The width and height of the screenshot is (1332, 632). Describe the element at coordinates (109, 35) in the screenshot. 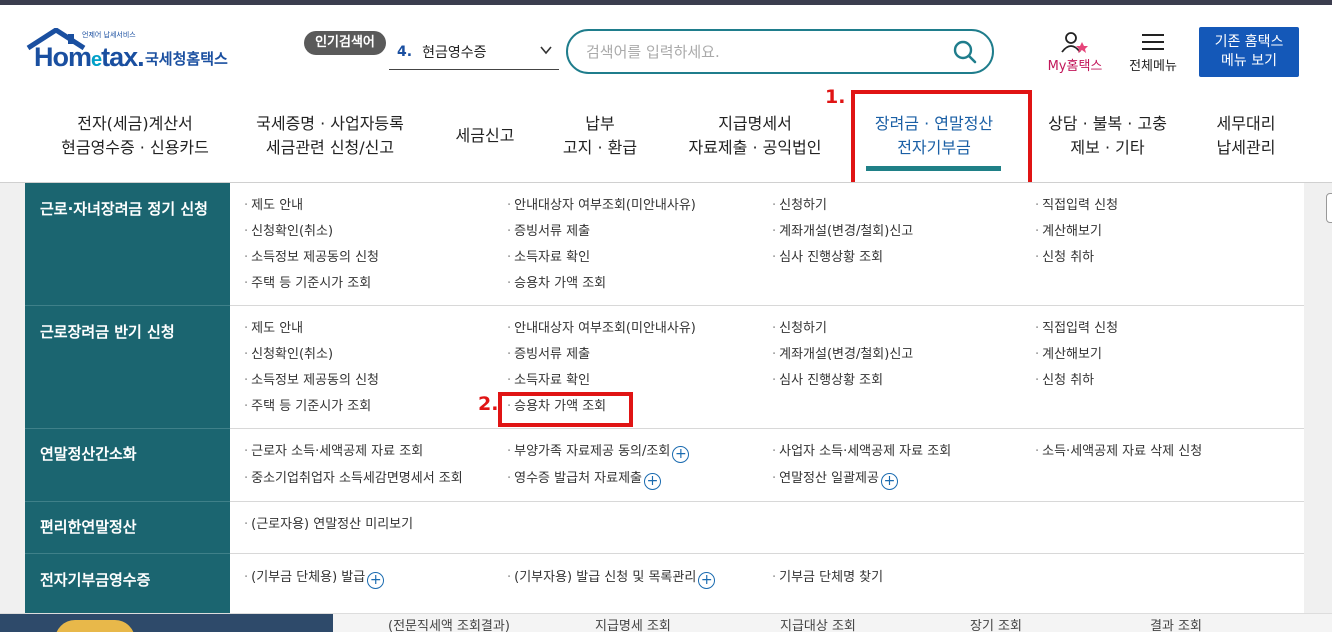

I see `logo-tagline: 언제어 납세서비스` at that location.